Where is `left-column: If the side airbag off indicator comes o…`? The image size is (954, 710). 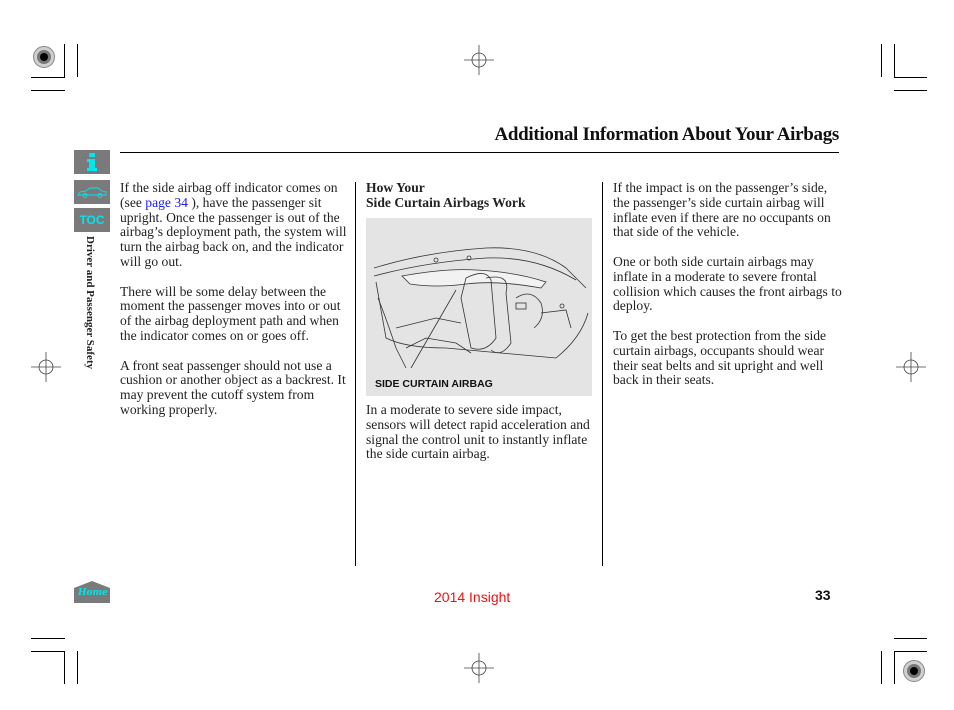
left-column: If the side airbag off indicator comes o… is located at coordinates (236, 306).